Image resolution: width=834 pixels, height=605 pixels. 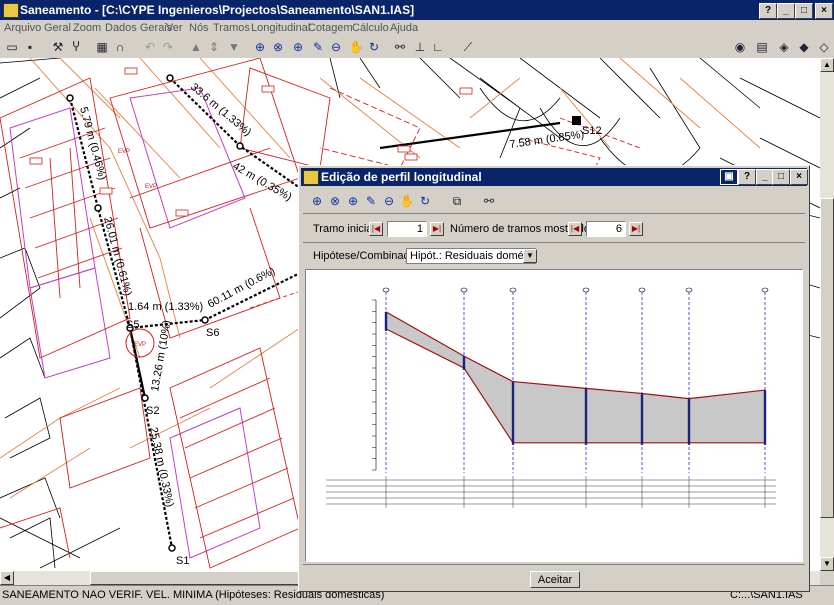 What do you see at coordinates (220, 110) in the screenshot?
I see `pipe-label-1: 33.6 m (1.33%)` at bounding box center [220, 110].